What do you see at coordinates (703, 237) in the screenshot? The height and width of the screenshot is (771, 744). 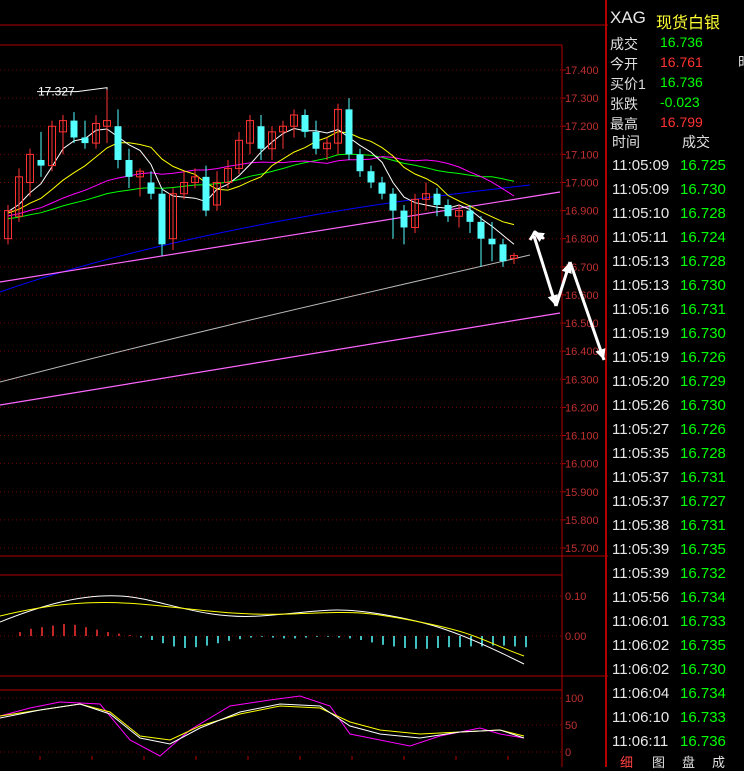 I see `tick-price: 16.724` at bounding box center [703, 237].